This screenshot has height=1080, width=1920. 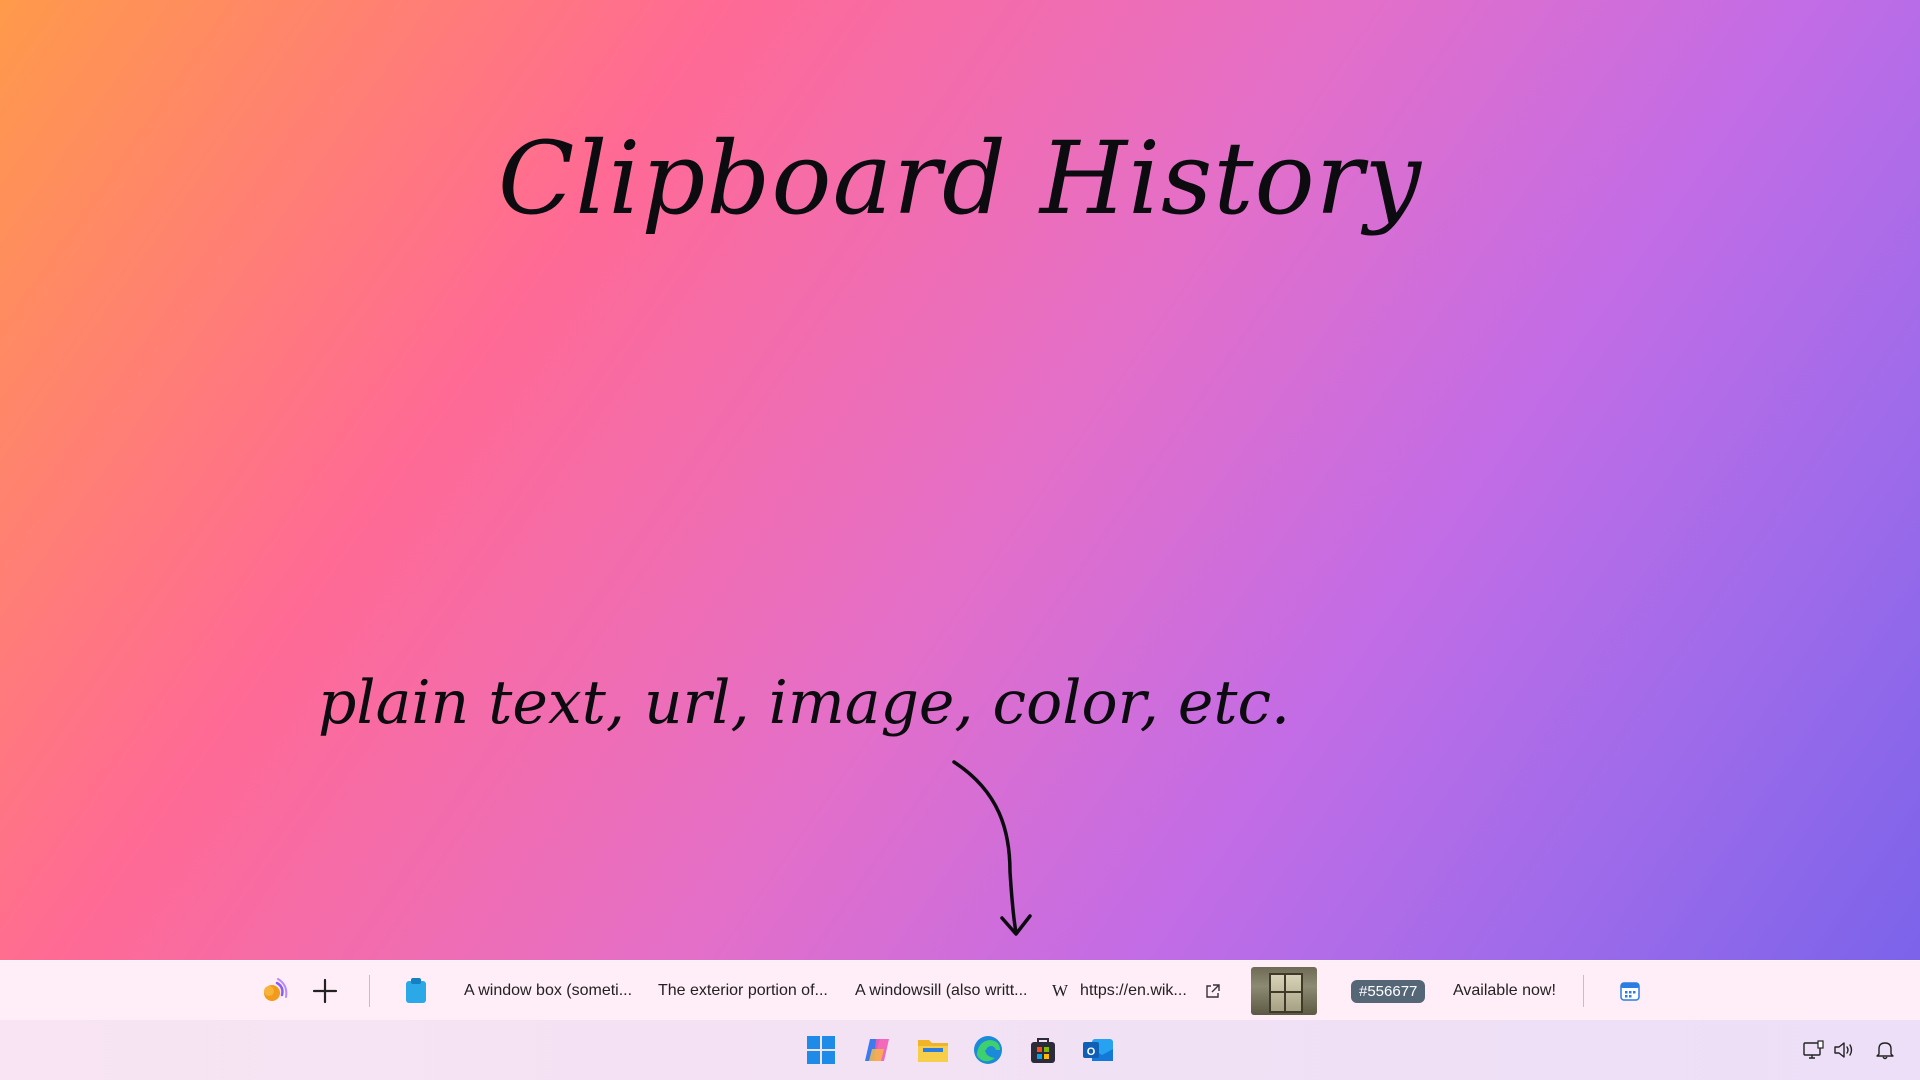 I want to click on clipboard-app-icon, so click(x=274, y=991).